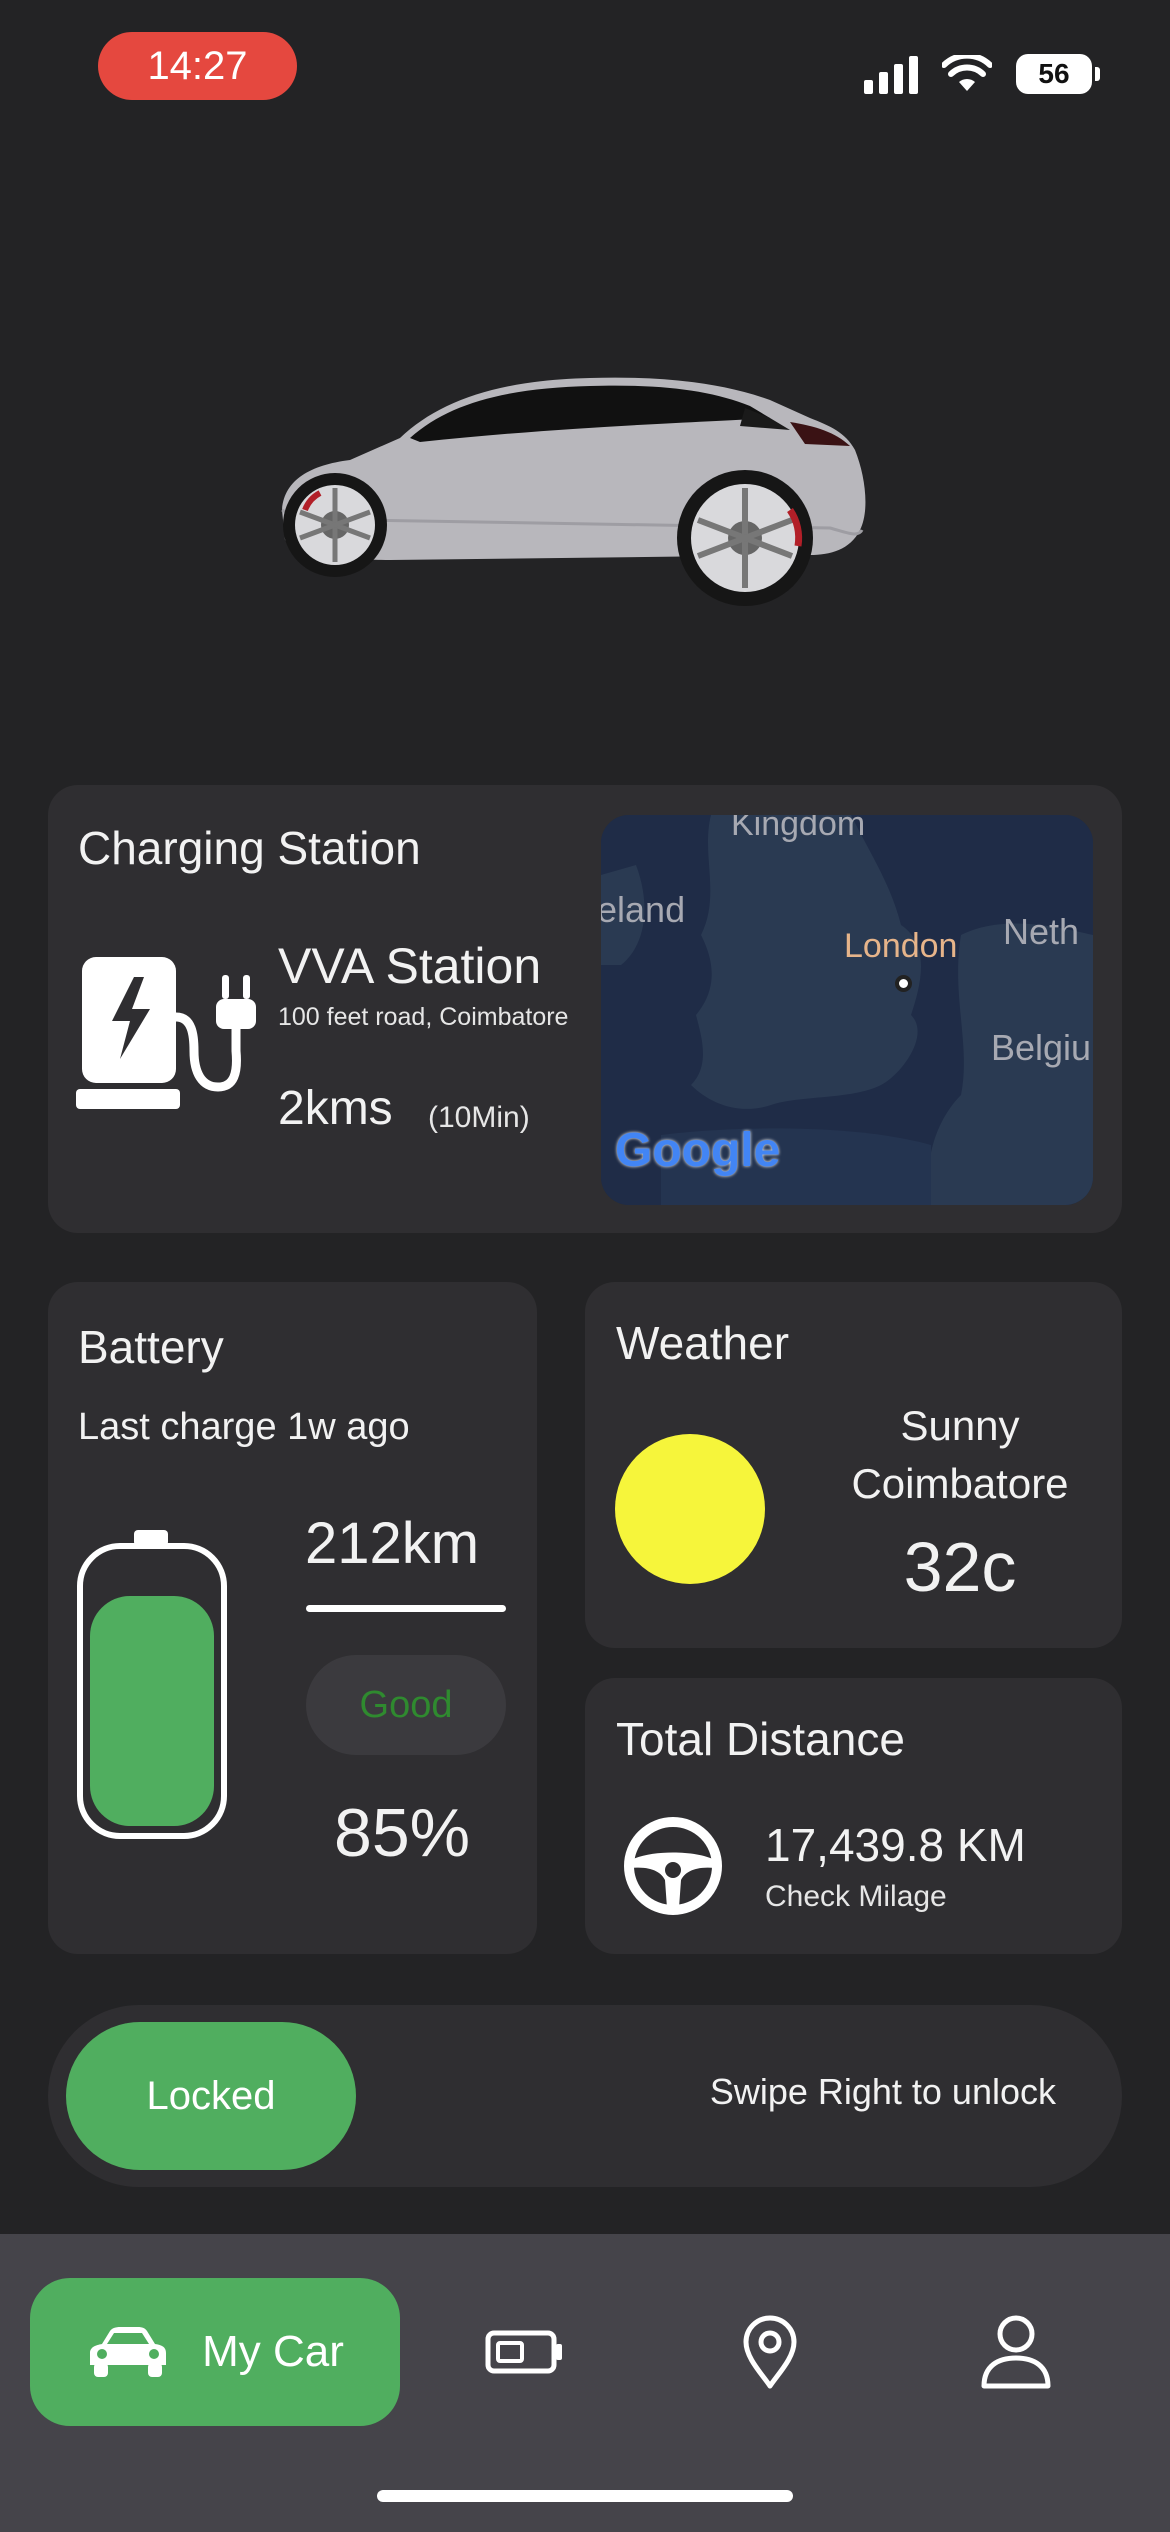 This screenshot has width=1170, height=2532. What do you see at coordinates (895, 1845) in the screenshot?
I see `total-distance-value: 17,439.8 KM` at bounding box center [895, 1845].